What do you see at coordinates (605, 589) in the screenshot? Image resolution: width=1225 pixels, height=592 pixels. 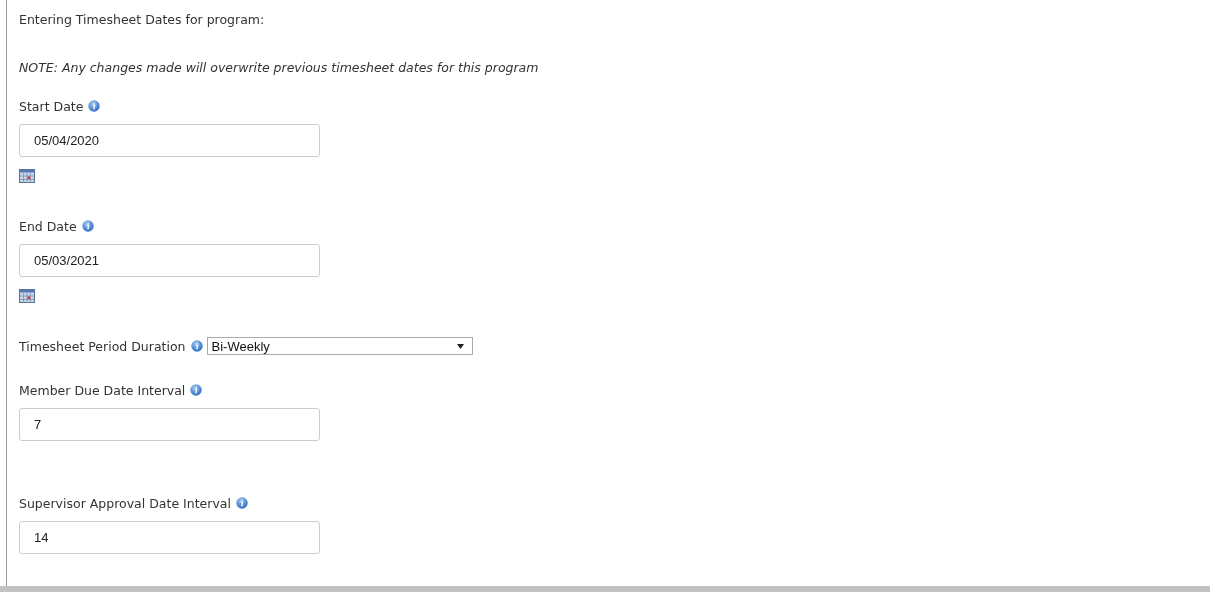 I see `horizontal-scrollbar` at bounding box center [605, 589].